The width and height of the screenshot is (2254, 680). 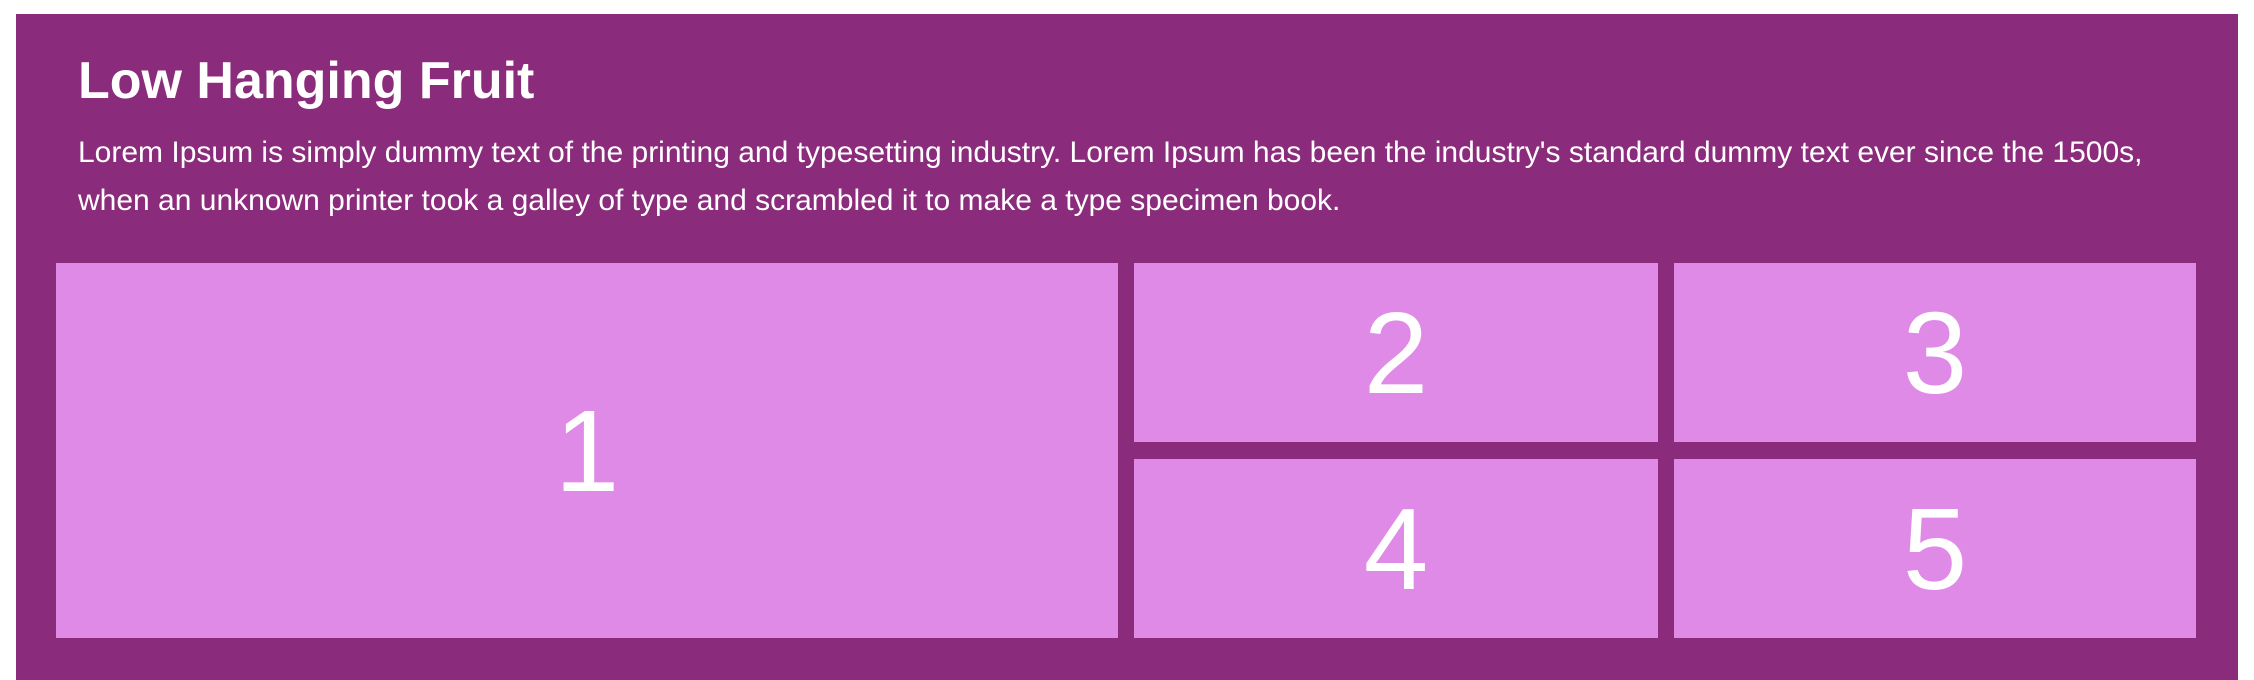 I want to click on grid-cell-2: 2, so click(x=1396, y=352).